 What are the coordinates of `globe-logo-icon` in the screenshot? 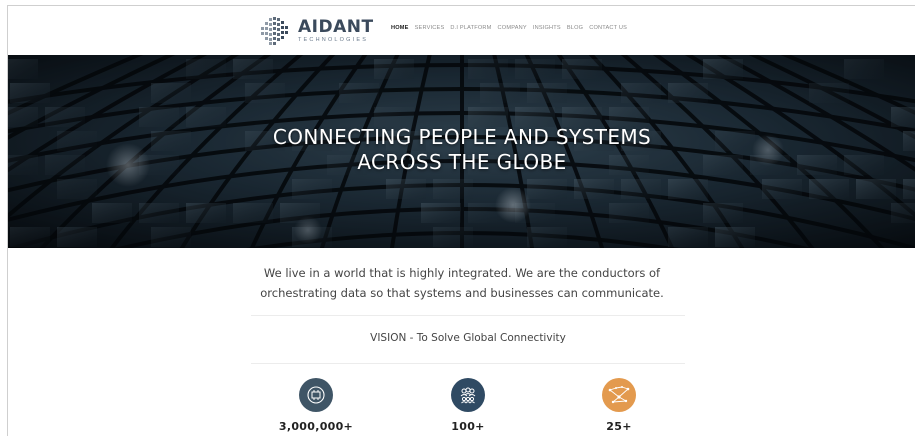 It's located at (274, 31).